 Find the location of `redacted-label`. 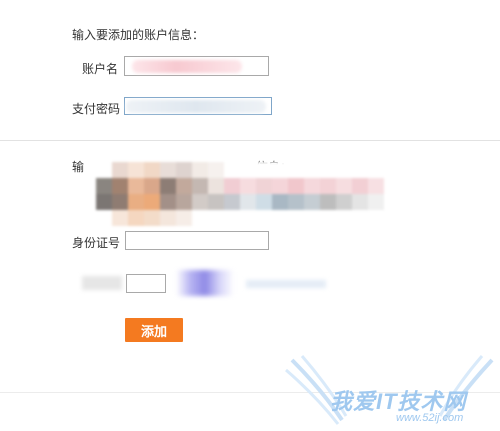

redacted-label is located at coordinates (102, 283).